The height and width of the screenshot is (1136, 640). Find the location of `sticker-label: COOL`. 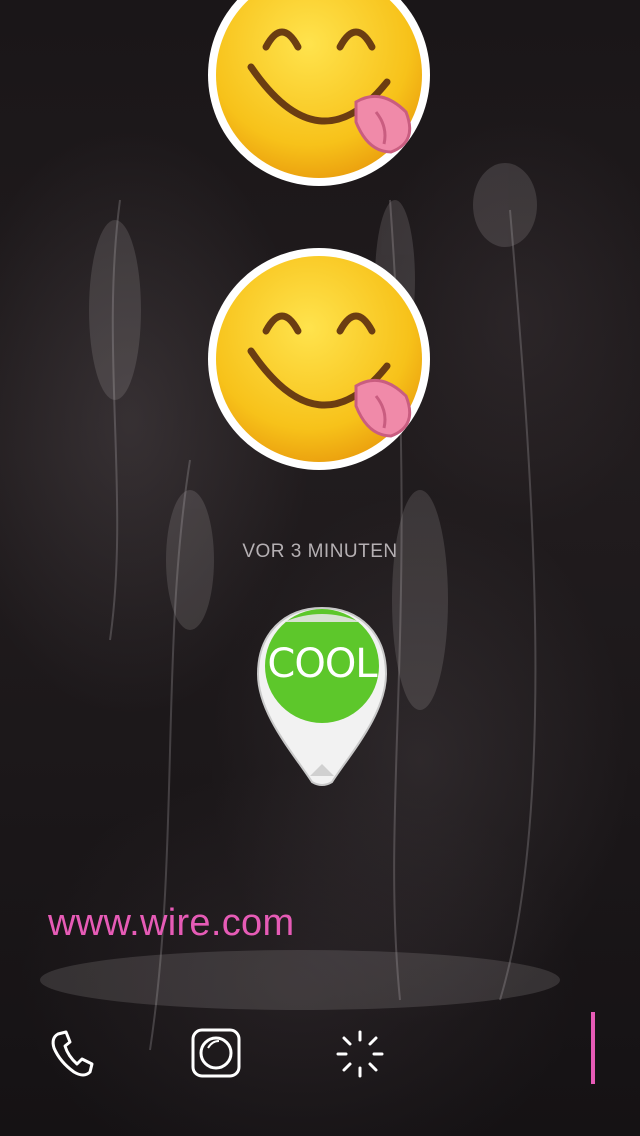

sticker-label: COOL is located at coordinates (322, 664).